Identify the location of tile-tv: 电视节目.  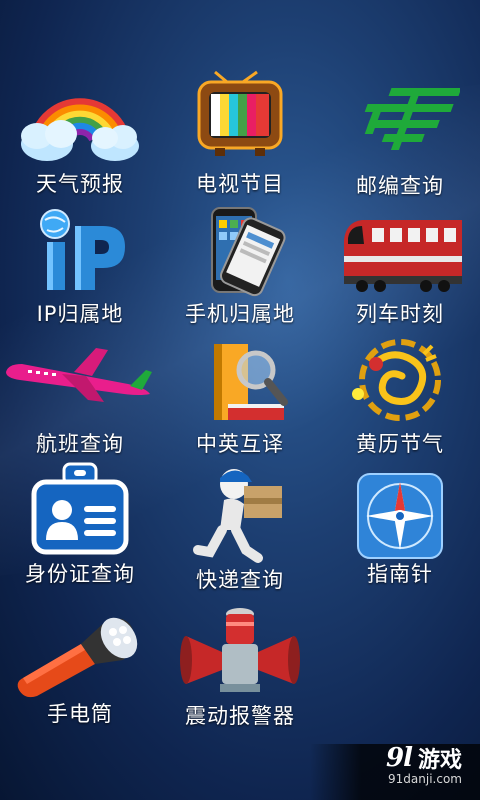
(240, 138).